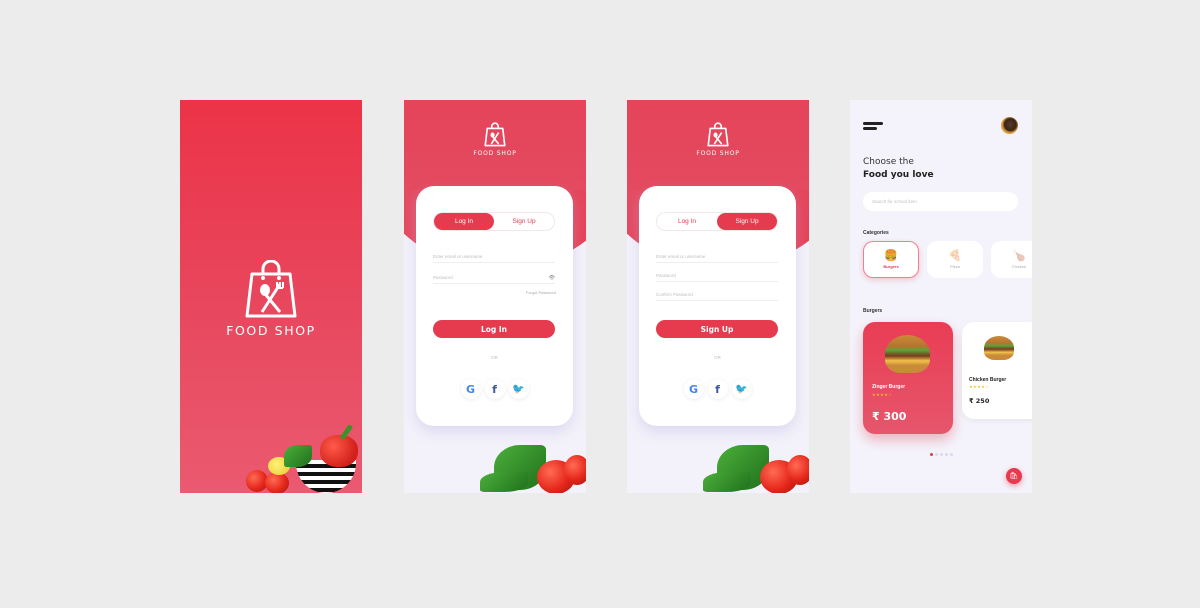  Describe the element at coordinates (888, 162) in the screenshot. I see `greeting-line-1: Choose the` at that location.